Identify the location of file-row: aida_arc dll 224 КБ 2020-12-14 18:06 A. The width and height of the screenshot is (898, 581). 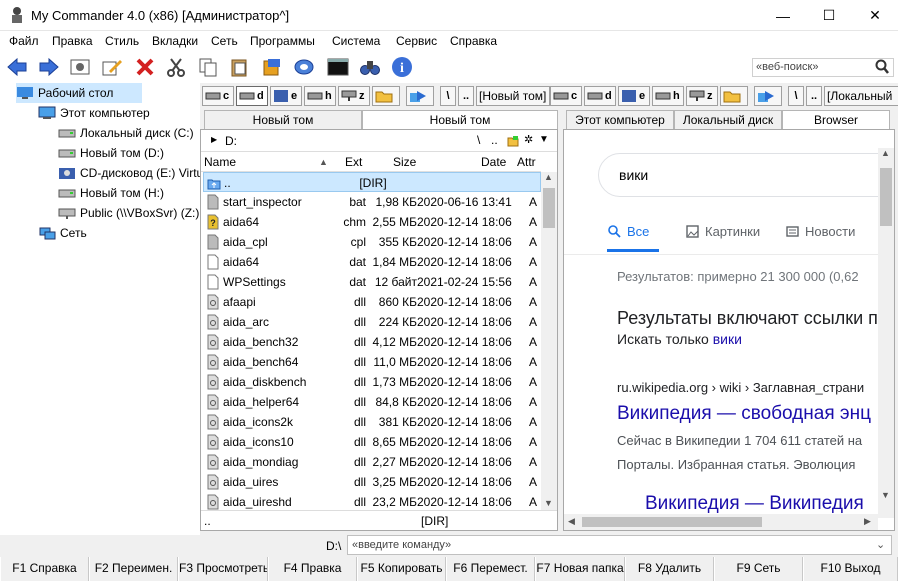
(372, 322).